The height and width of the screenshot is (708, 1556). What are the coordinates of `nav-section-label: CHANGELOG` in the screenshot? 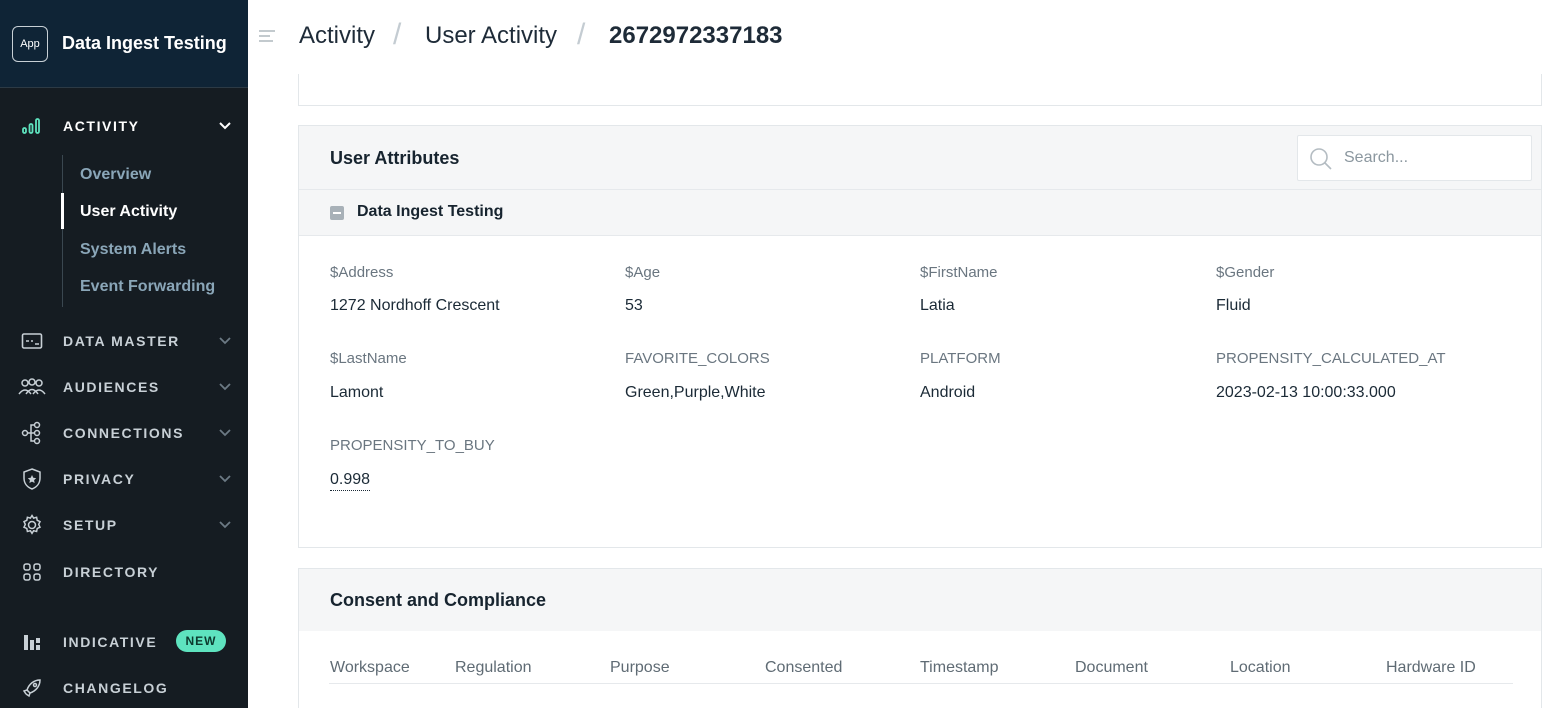 It's located at (116, 688).